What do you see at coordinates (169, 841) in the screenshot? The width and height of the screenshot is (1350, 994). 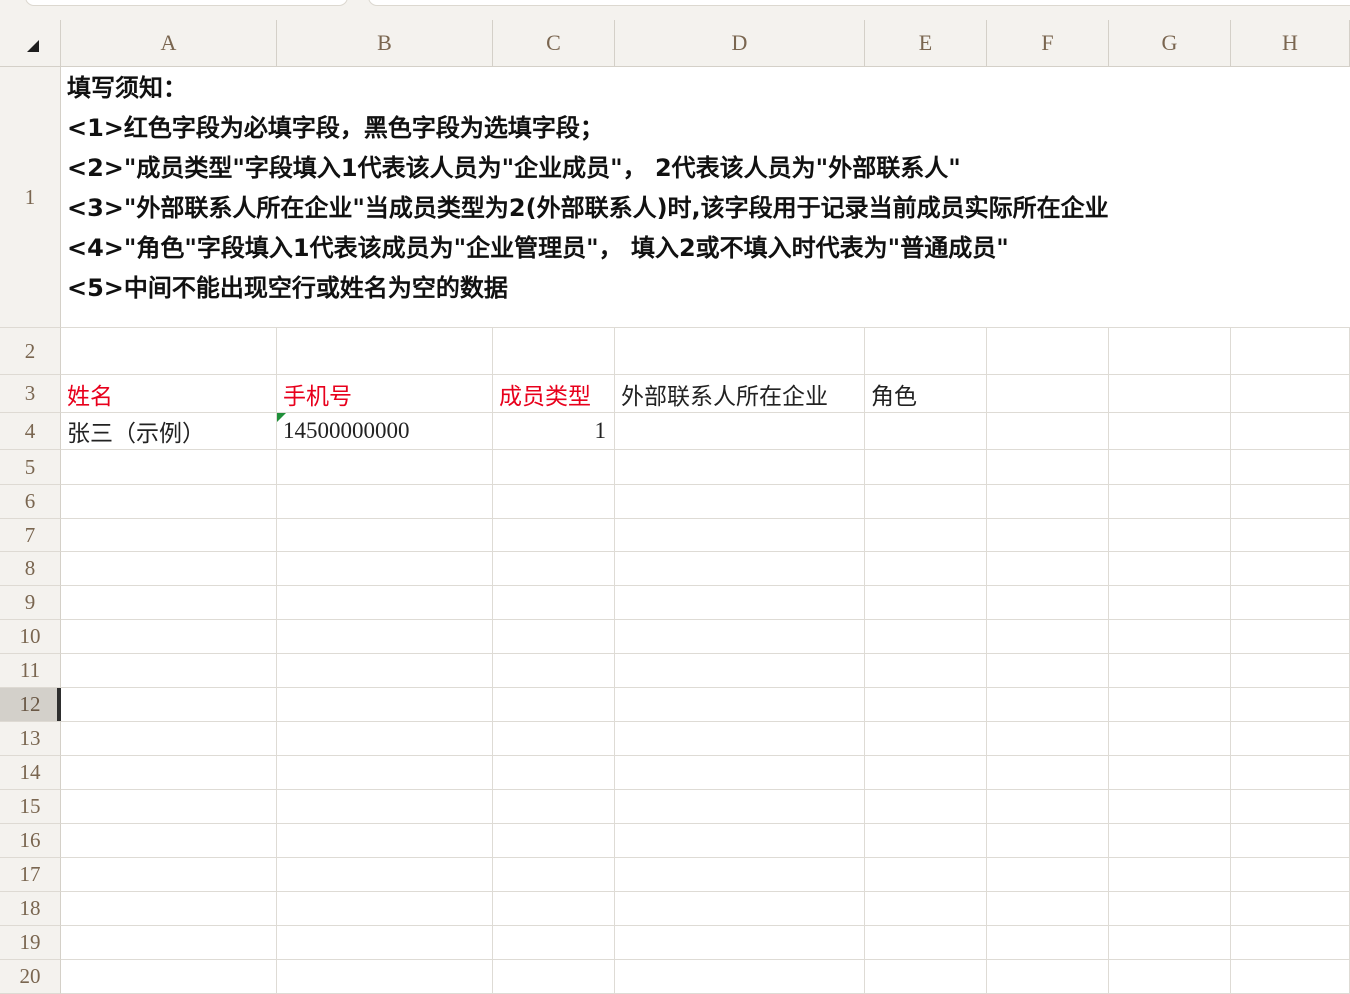 I see `cell-A16` at bounding box center [169, 841].